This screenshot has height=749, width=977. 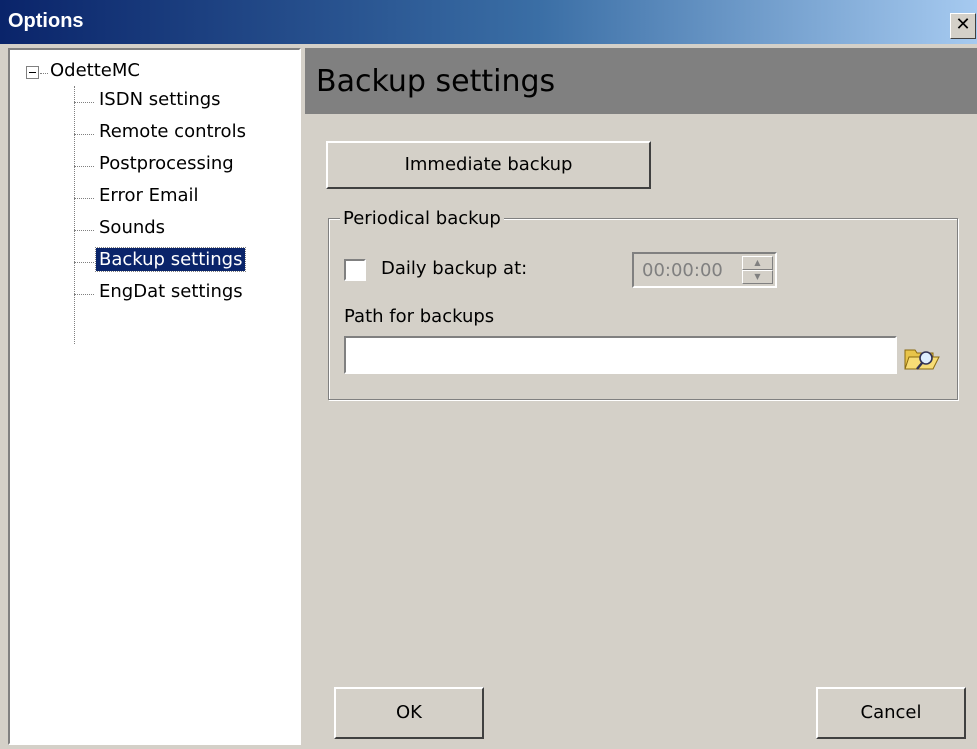 I want to click on tree-item-label: Remote controls, so click(x=172, y=131).